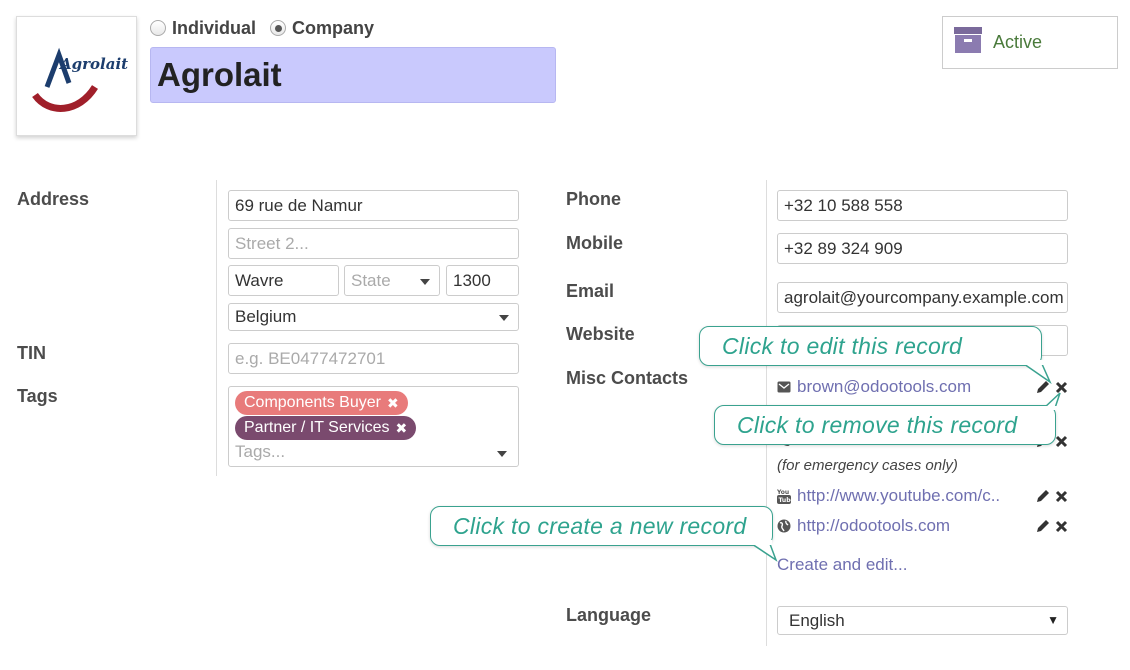 The image size is (1130, 670). Describe the element at coordinates (842, 345) in the screenshot. I see `callout-edit-text: Click to edit this record` at that location.